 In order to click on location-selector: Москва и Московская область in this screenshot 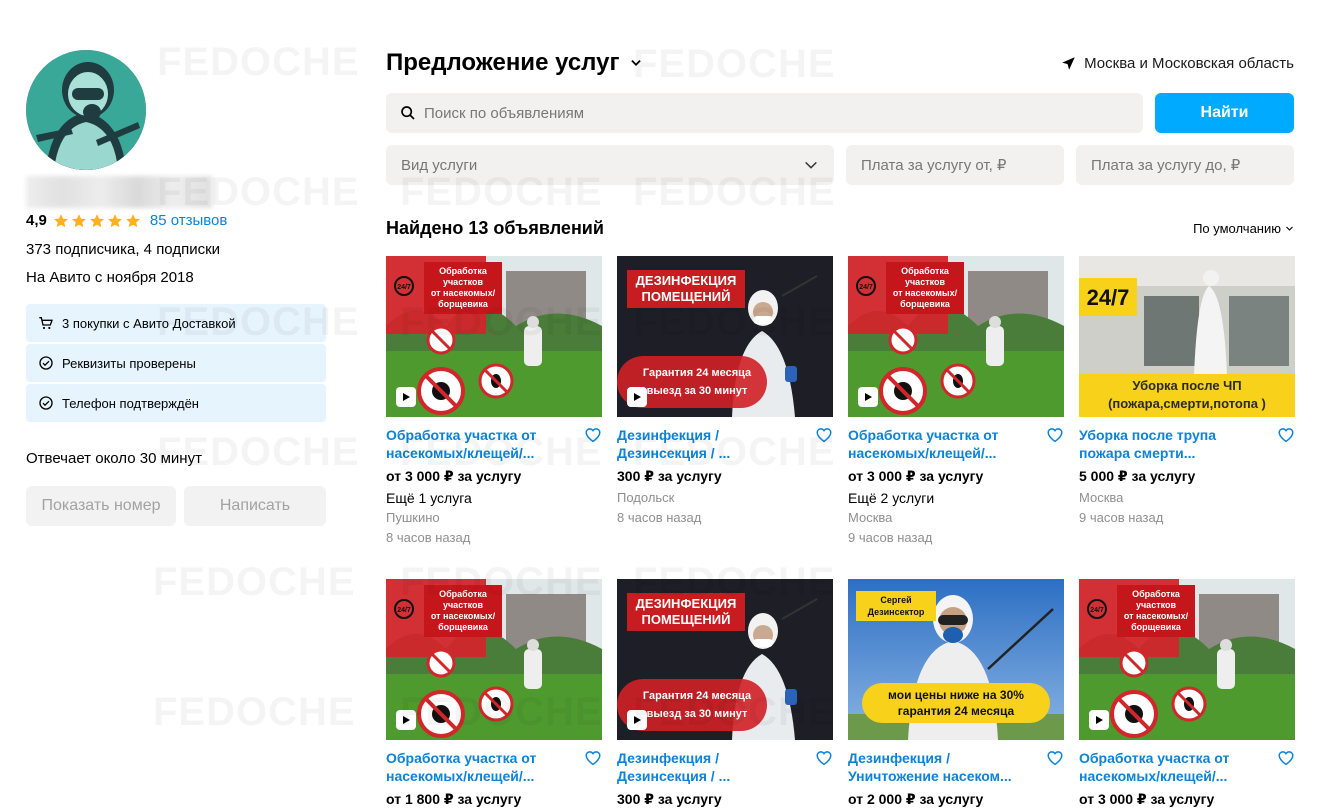, I will do `click(1177, 63)`.